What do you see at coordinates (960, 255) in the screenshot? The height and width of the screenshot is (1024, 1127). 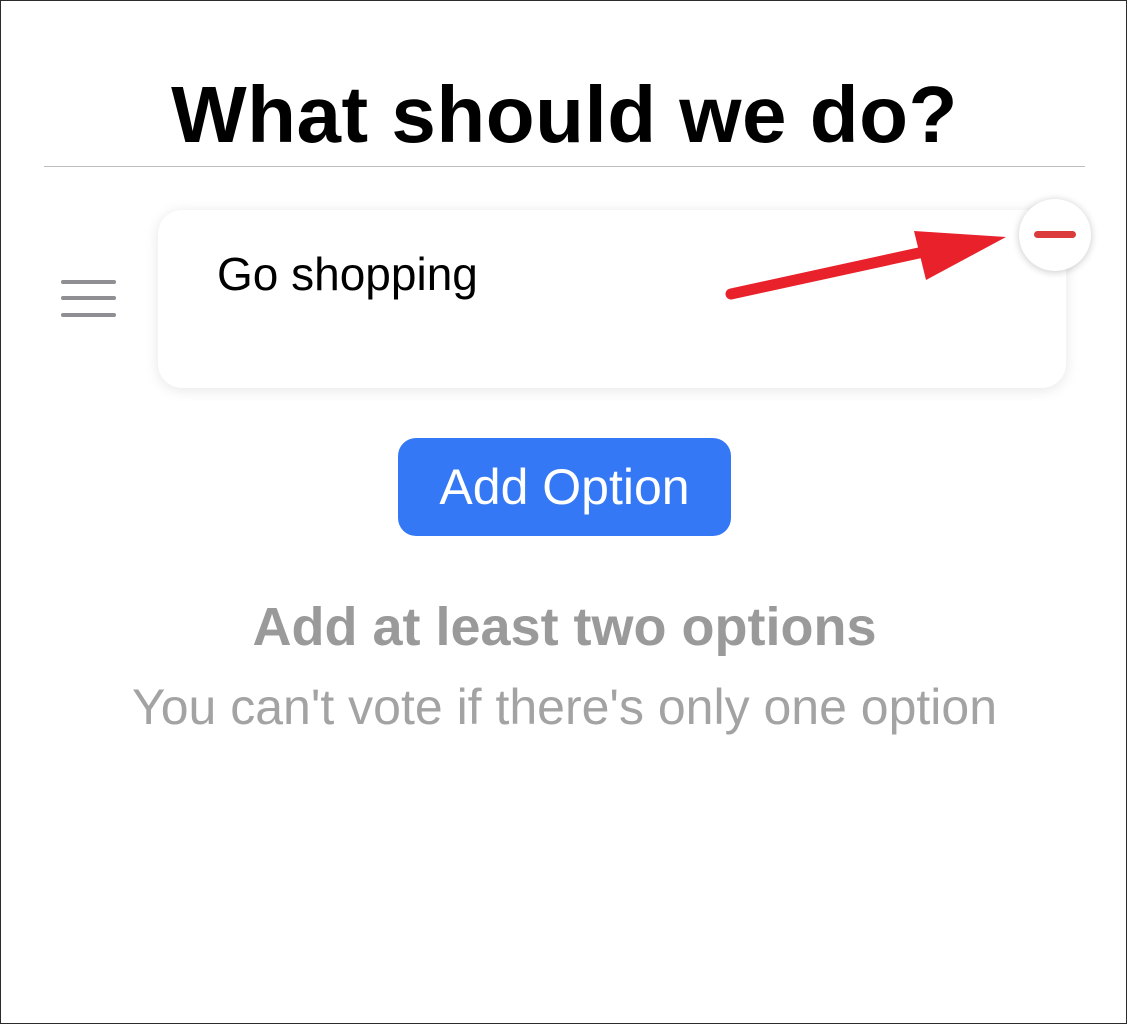 I see `arrow-head` at bounding box center [960, 255].